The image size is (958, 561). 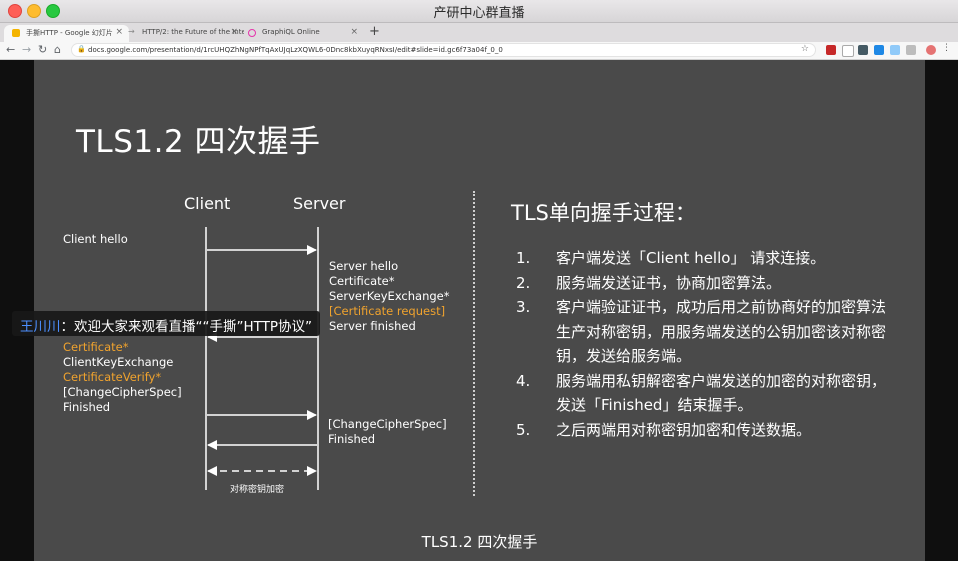 What do you see at coordinates (664, 429) in the screenshot?
I see `step-item: 5. 之后两端用对称密钥加密和传送数据。` at bounding box center [664, 429].